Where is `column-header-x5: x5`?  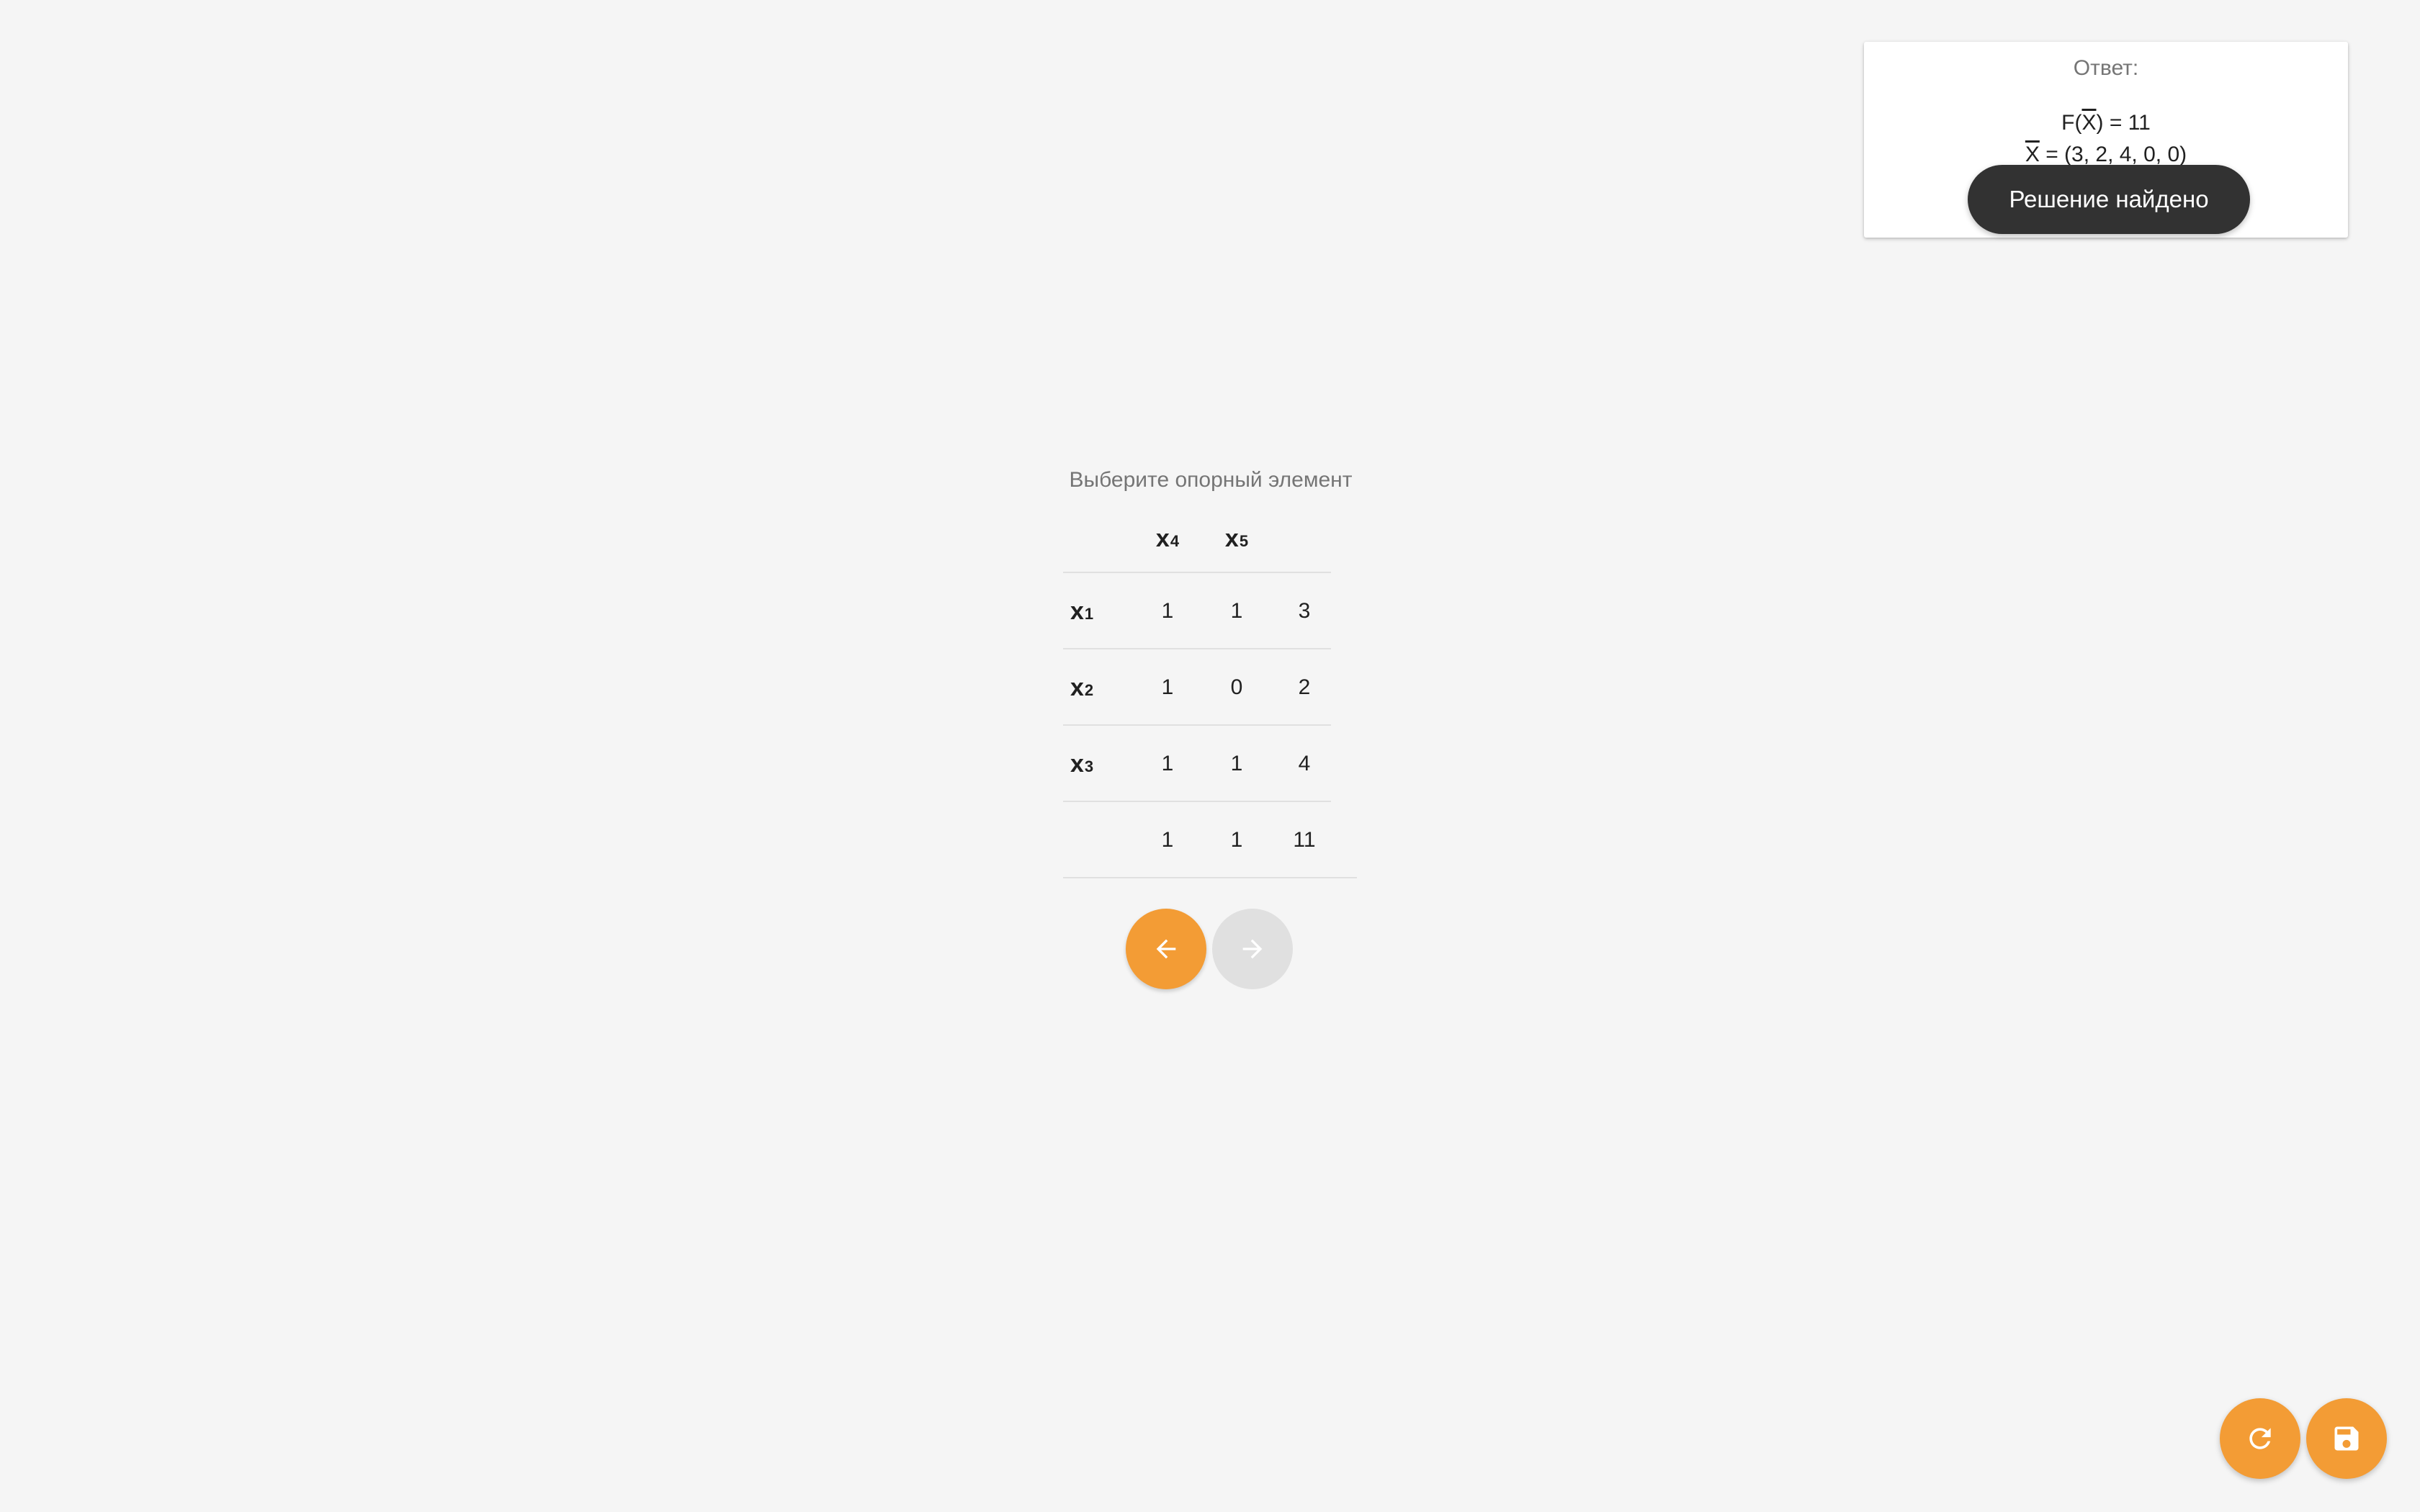
column-header-x5: x5 is located at coordinates (1236, 538).